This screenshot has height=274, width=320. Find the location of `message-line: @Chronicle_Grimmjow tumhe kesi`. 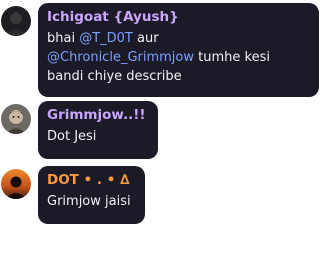

message-line: @Chronicle_Grimmjow tumhe kesi is located at coordinates (178, 57).